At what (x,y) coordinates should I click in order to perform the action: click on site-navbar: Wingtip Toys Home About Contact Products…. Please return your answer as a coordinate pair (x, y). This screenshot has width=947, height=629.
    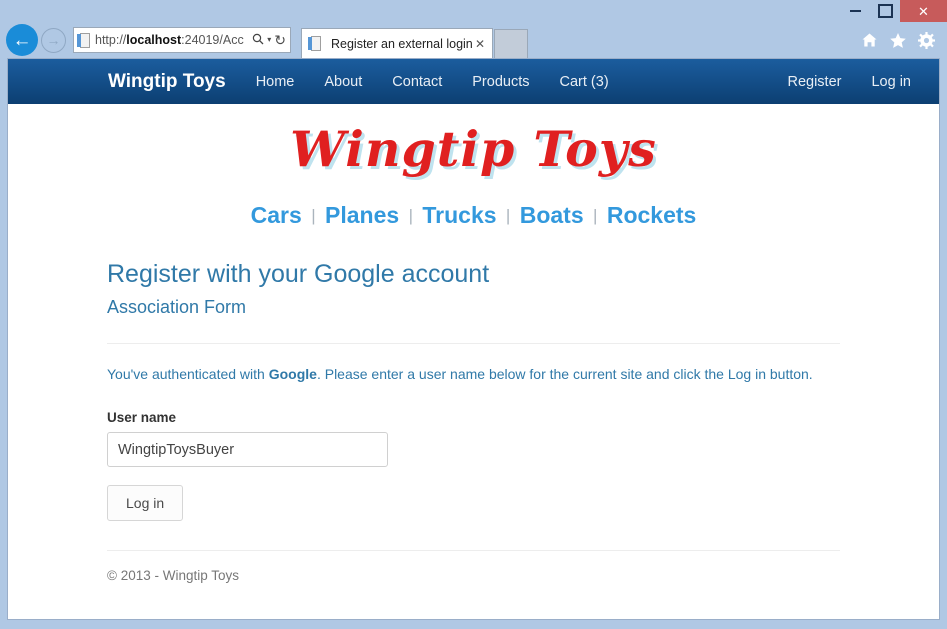
    Looking at the image, I should click on (473, 81).